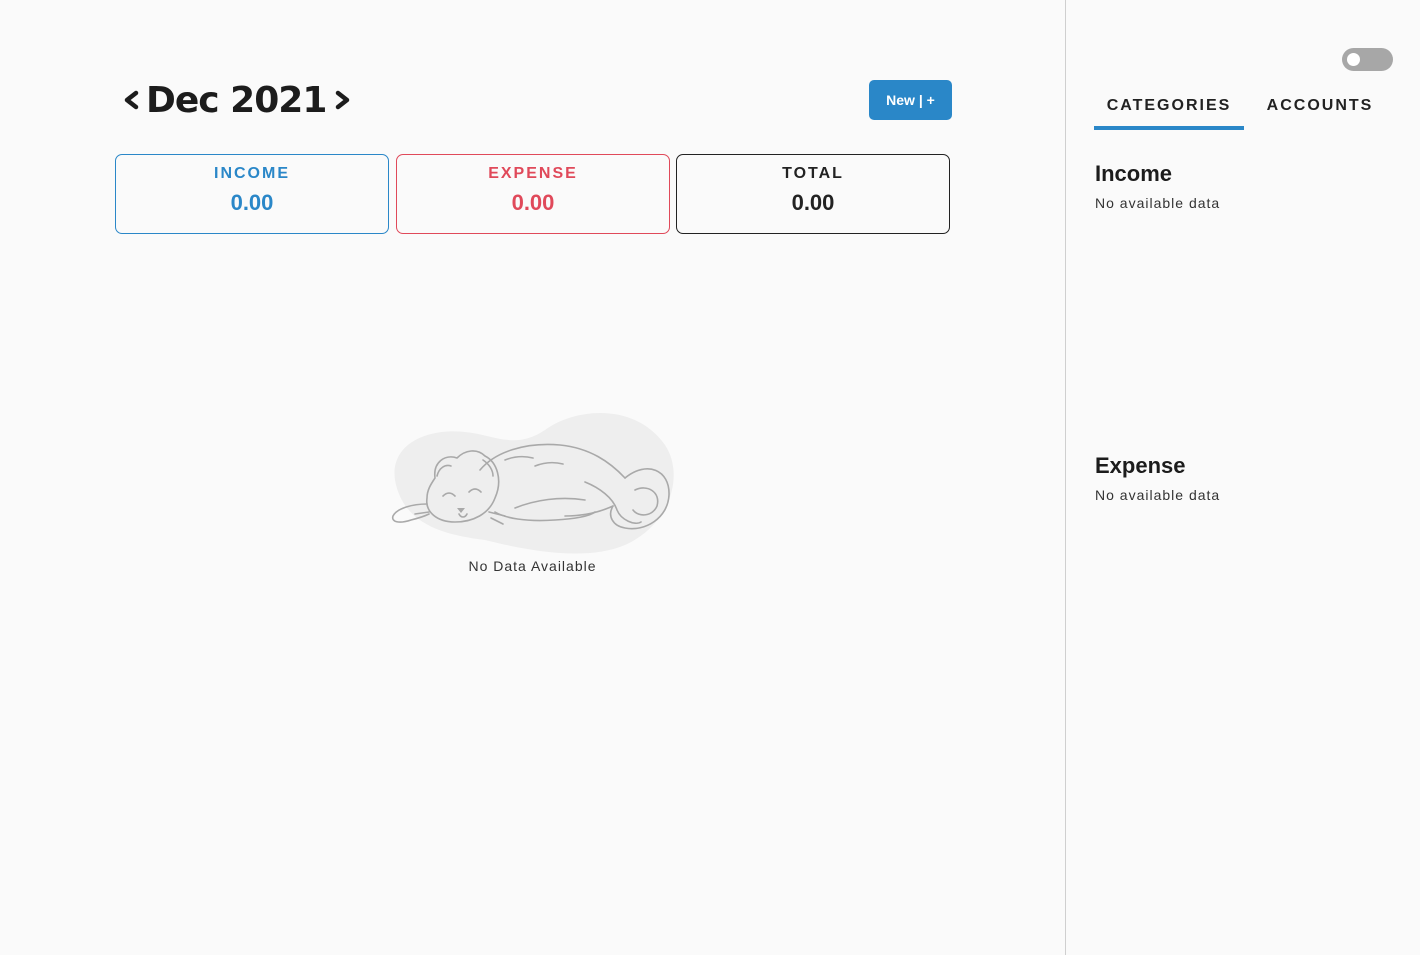 The width and height of the screenshot is (1420, 955). Describe the element at coordinates (532, 483) in the screenshot. I see `sleeping-cat-illustration` at that location.